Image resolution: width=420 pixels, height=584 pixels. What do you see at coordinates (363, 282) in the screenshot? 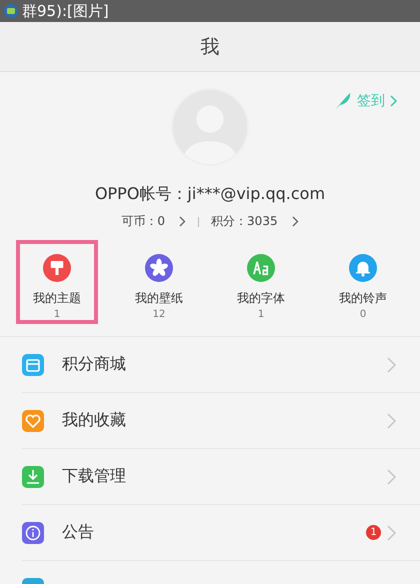
I see `category-tile: 我的铃声 0` at bounding box center [363, 282].